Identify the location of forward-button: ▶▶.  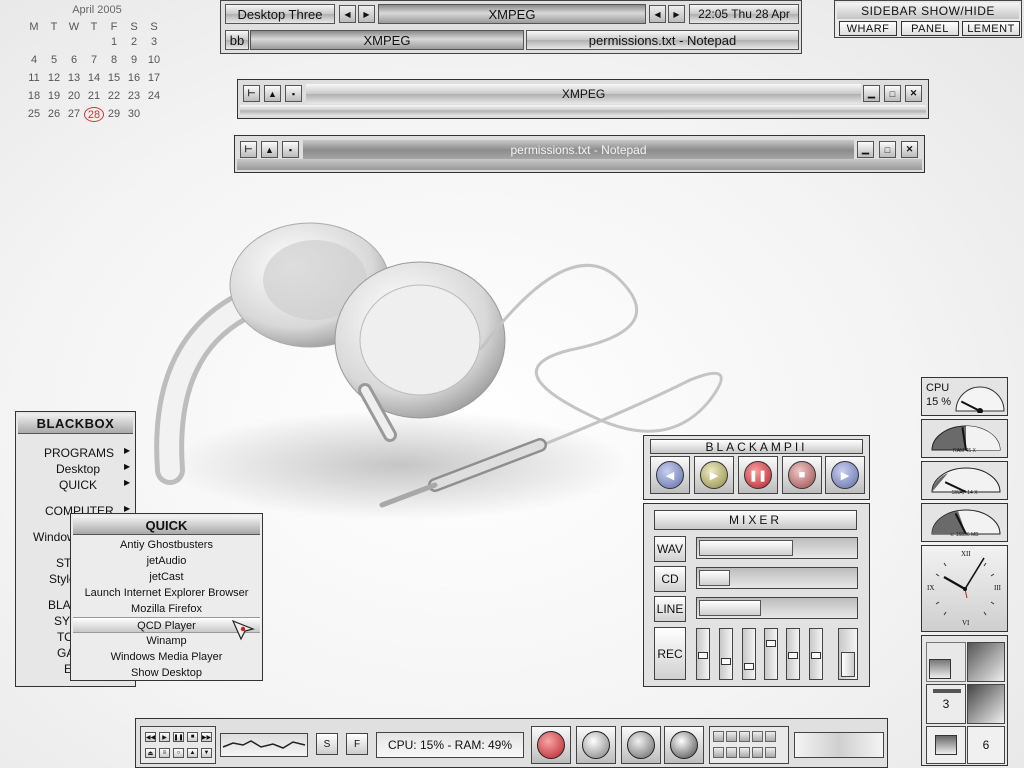
(206, 737).